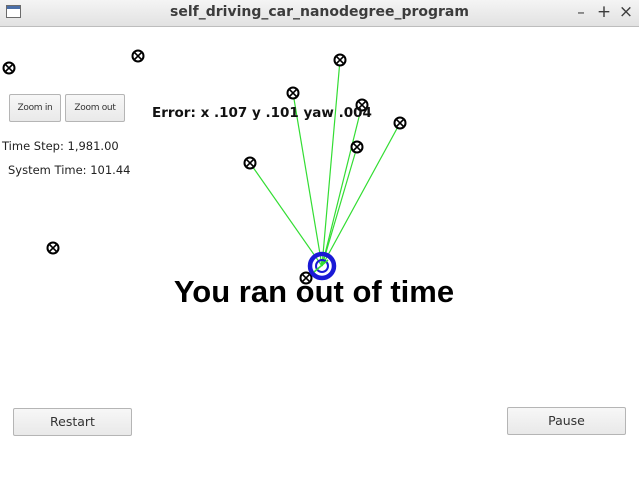 Image resolution: width=639 pixels, height=503 pixels. I want to click on zoom-in-button: Zoom in, so click(35, 108).